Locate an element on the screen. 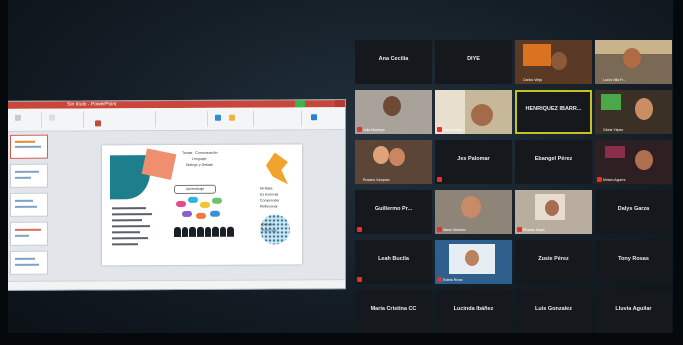 This screenshot has height=345, width=683. speech-bubbles-graphic is located at coordinates (202, 211).